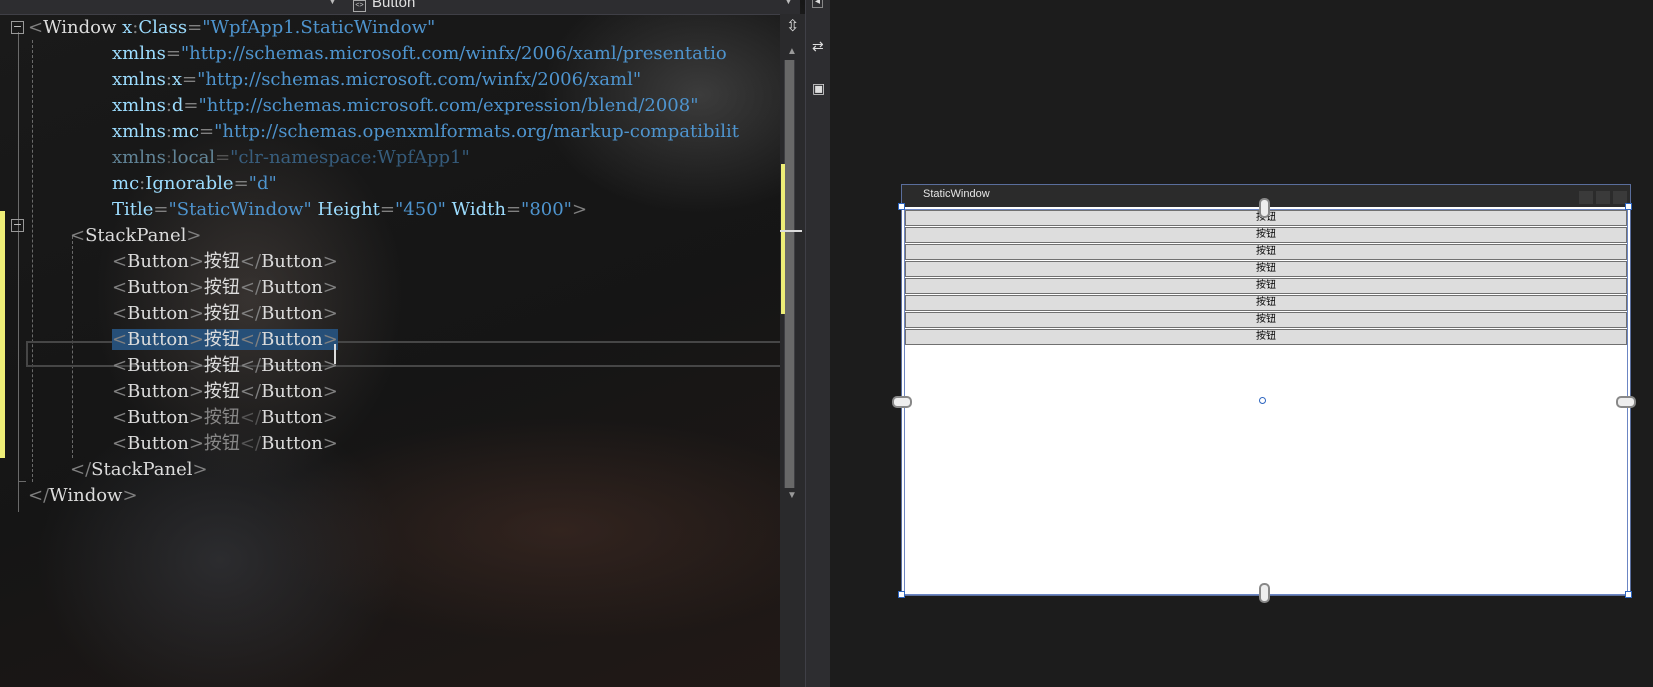 This screenshot has width=1653, height=687. I want to click on maximize-icon, so click(1603, 197).